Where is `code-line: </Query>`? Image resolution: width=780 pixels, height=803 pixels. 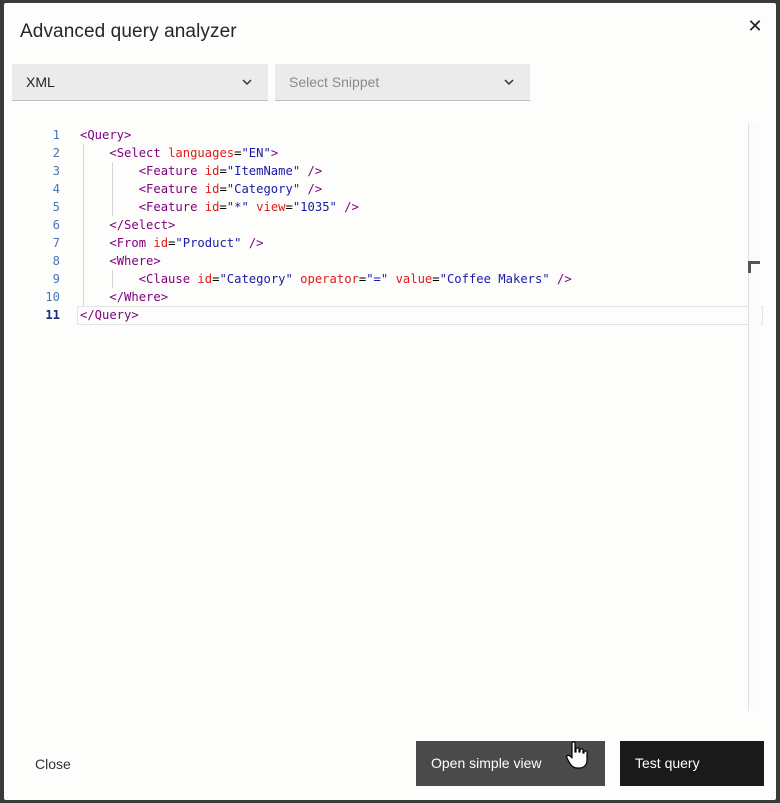
code-line: </Query> is located at coordinates (109, 315).